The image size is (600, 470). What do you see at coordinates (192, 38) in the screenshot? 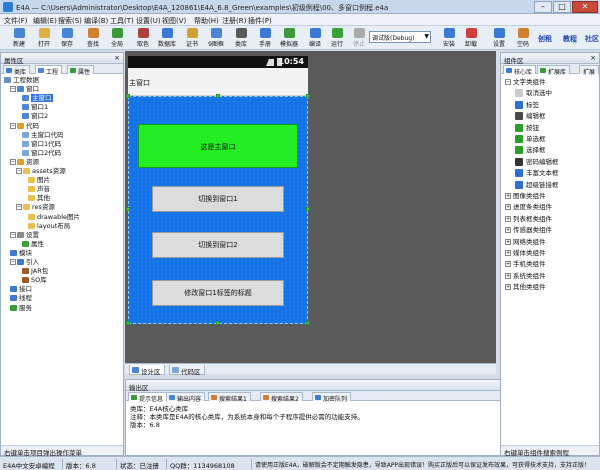
I see `toolbar-button-7: 证书` at bounding box center [192, 38].